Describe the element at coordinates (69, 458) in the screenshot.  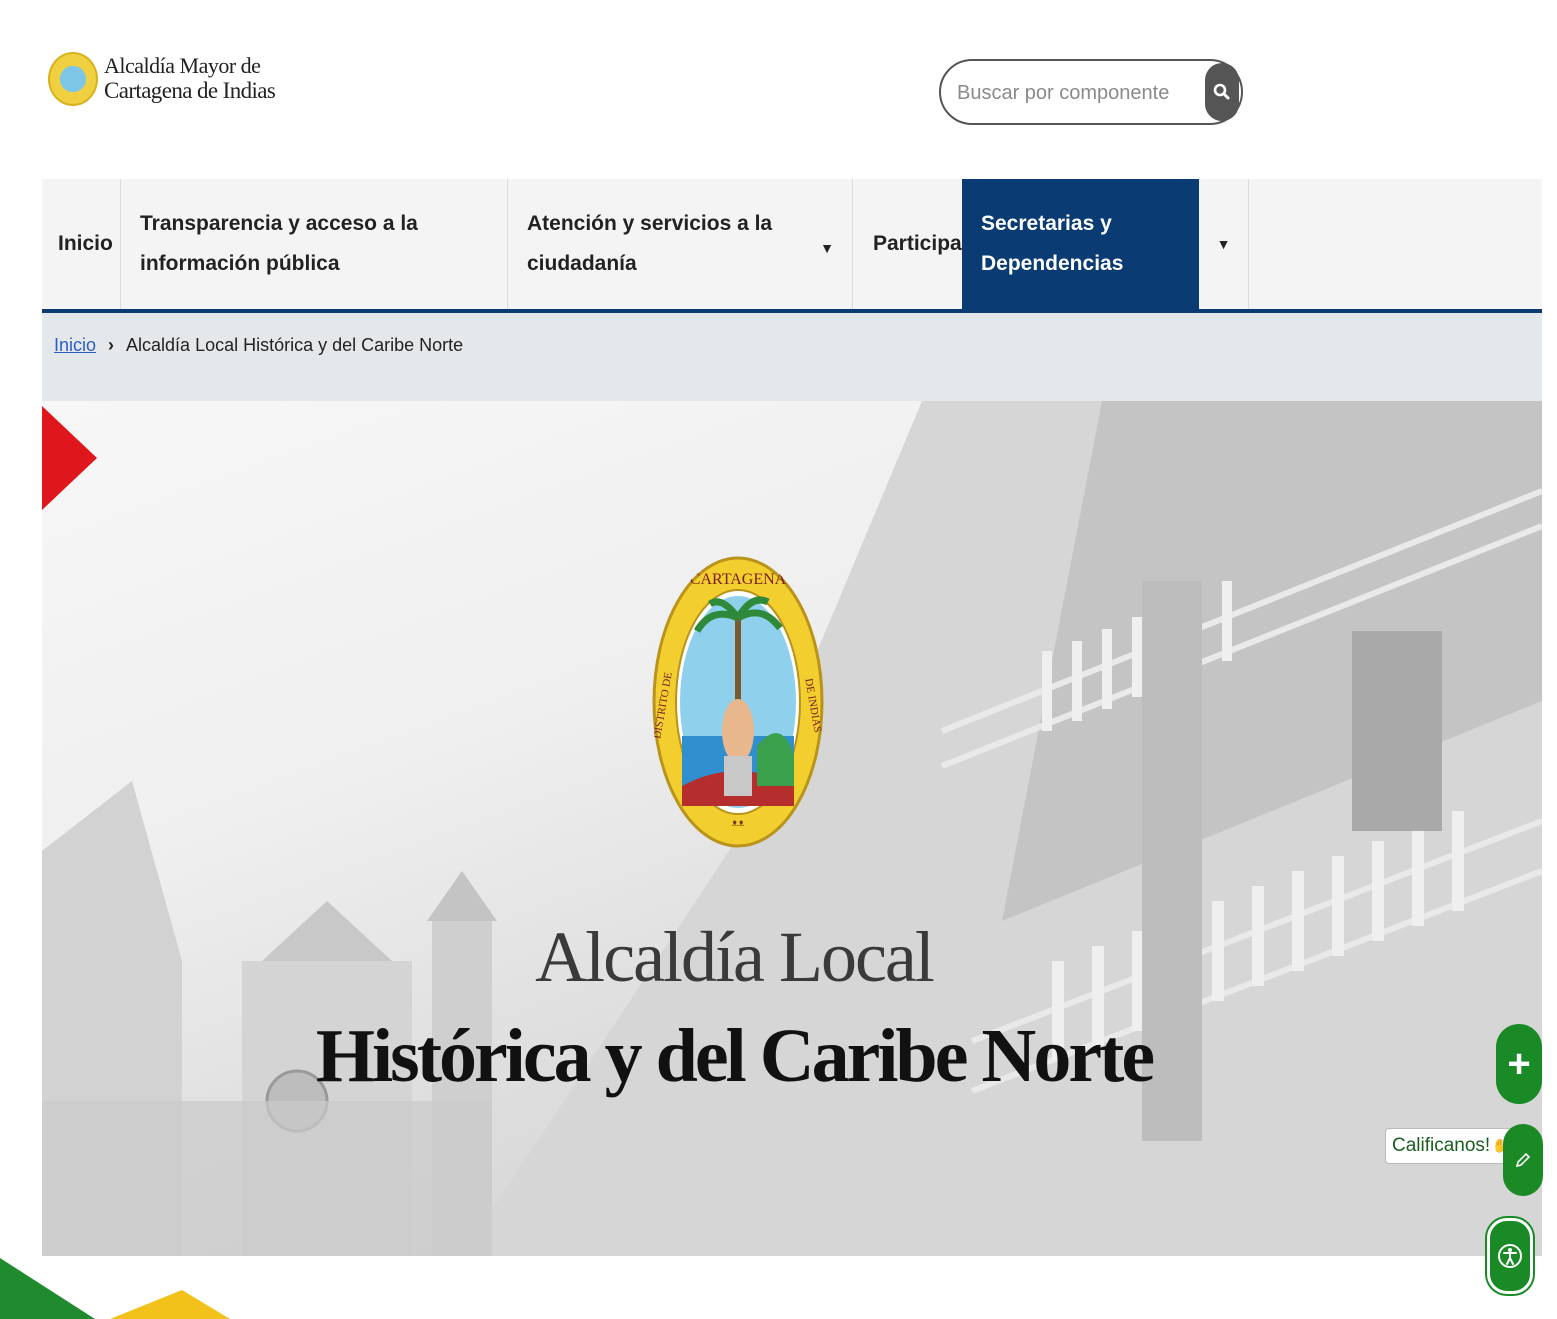
I see `red-triangle-decoration` at that location.